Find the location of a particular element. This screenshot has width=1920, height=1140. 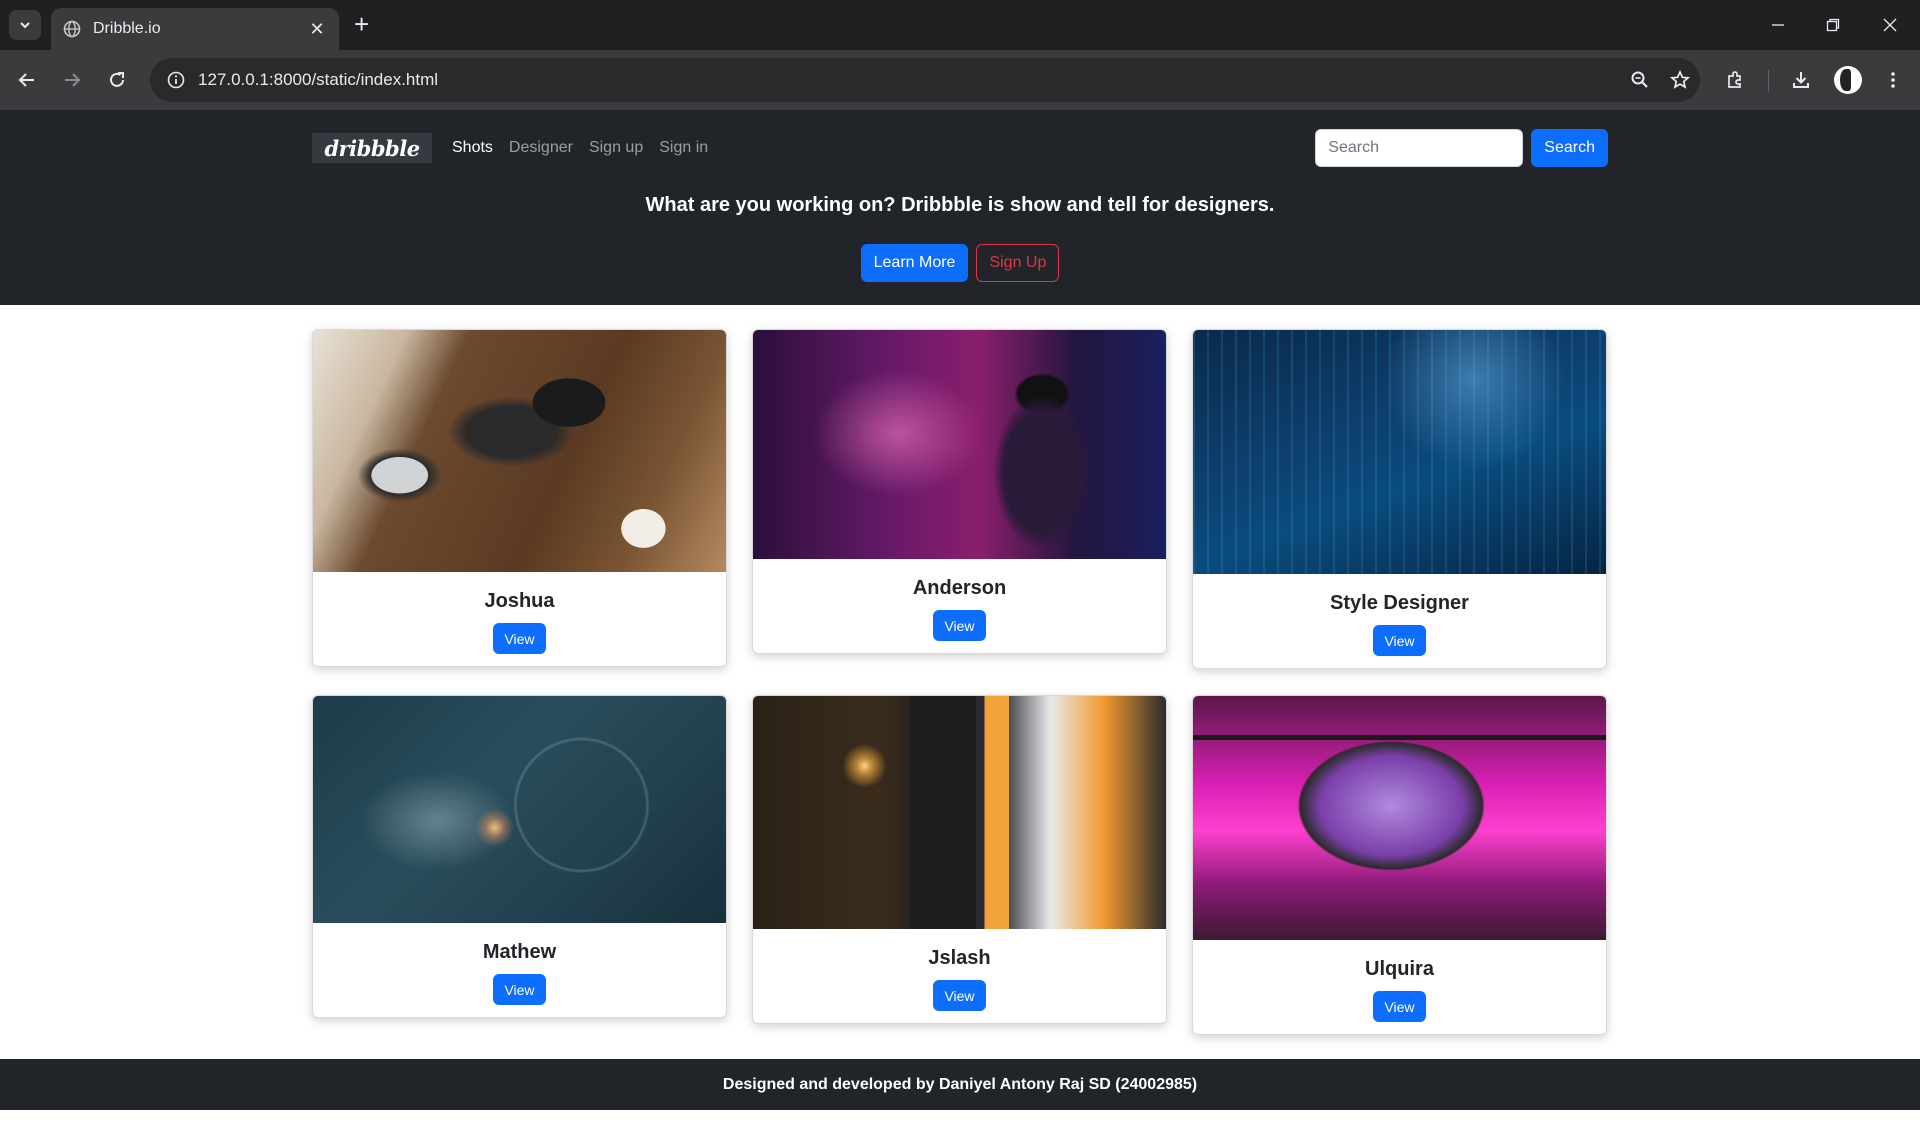

card-title: Joshua is located at coordinates (519, 601).